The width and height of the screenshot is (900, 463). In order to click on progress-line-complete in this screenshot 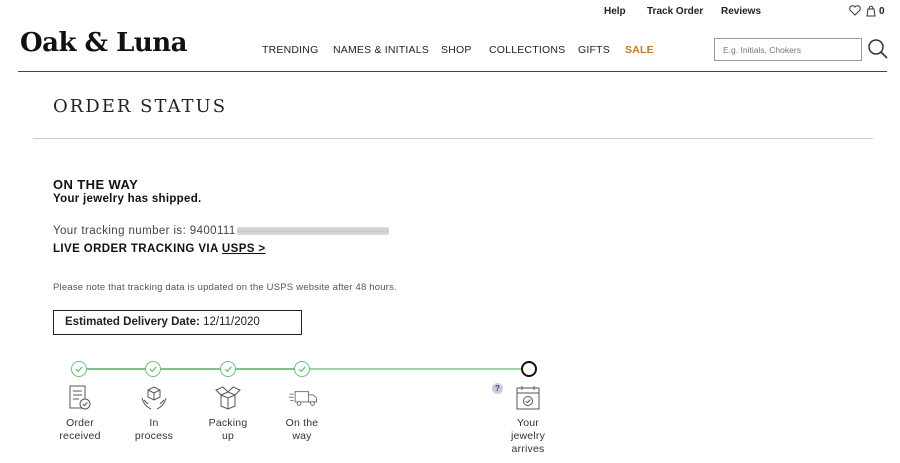, I will do `click(190, 369)`.